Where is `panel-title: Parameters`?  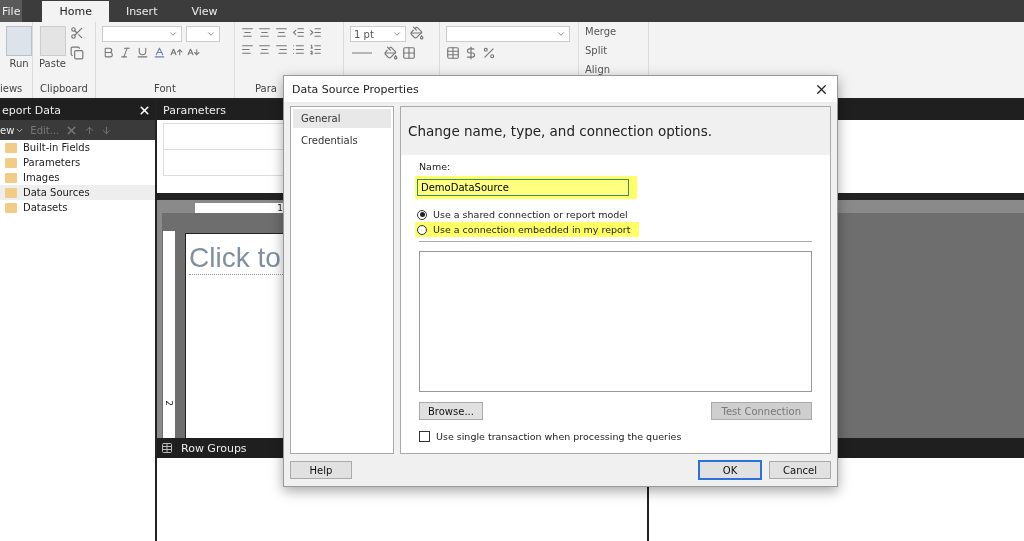 panel-title: Parameters is located at coordinates (194, 110).